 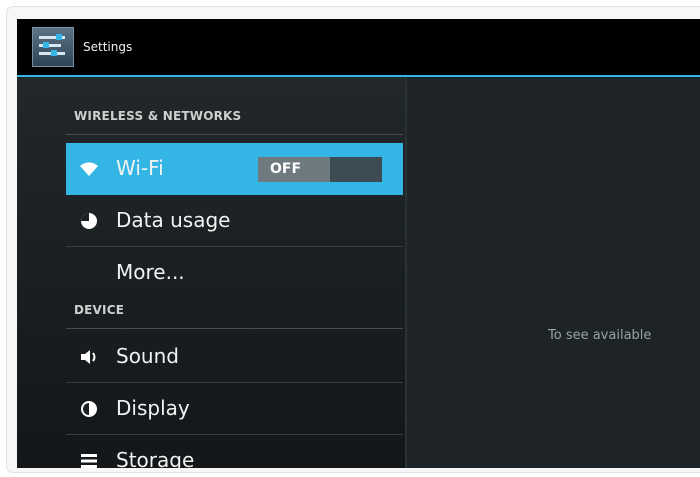 I want to click on section-header-device: DEVICE, so click(x=234, y=316).